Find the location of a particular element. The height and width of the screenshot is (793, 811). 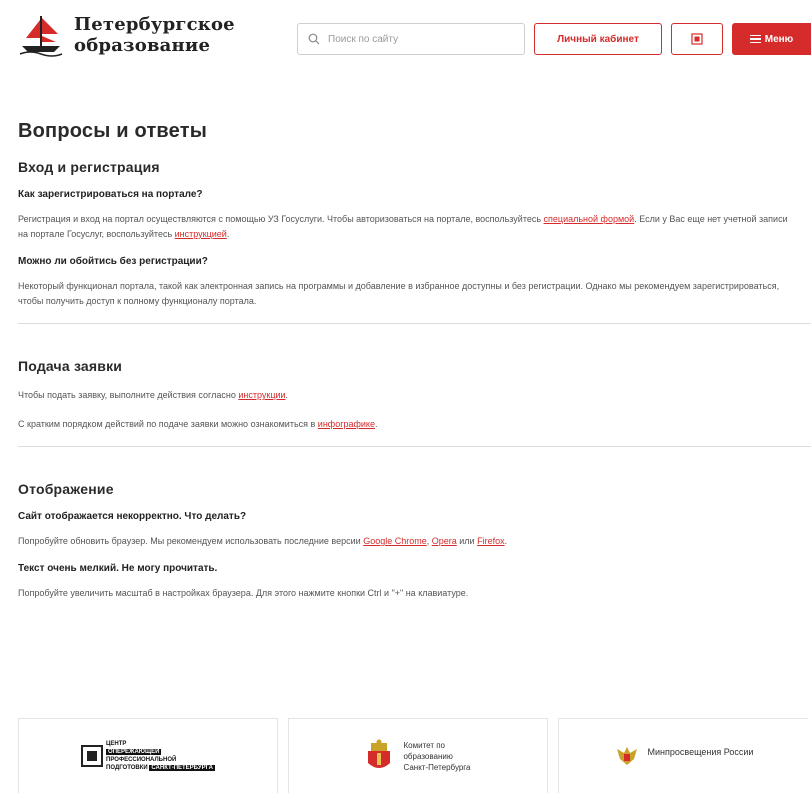

minpros-title: Минпросвещения России is located at coordinates (700, 752).